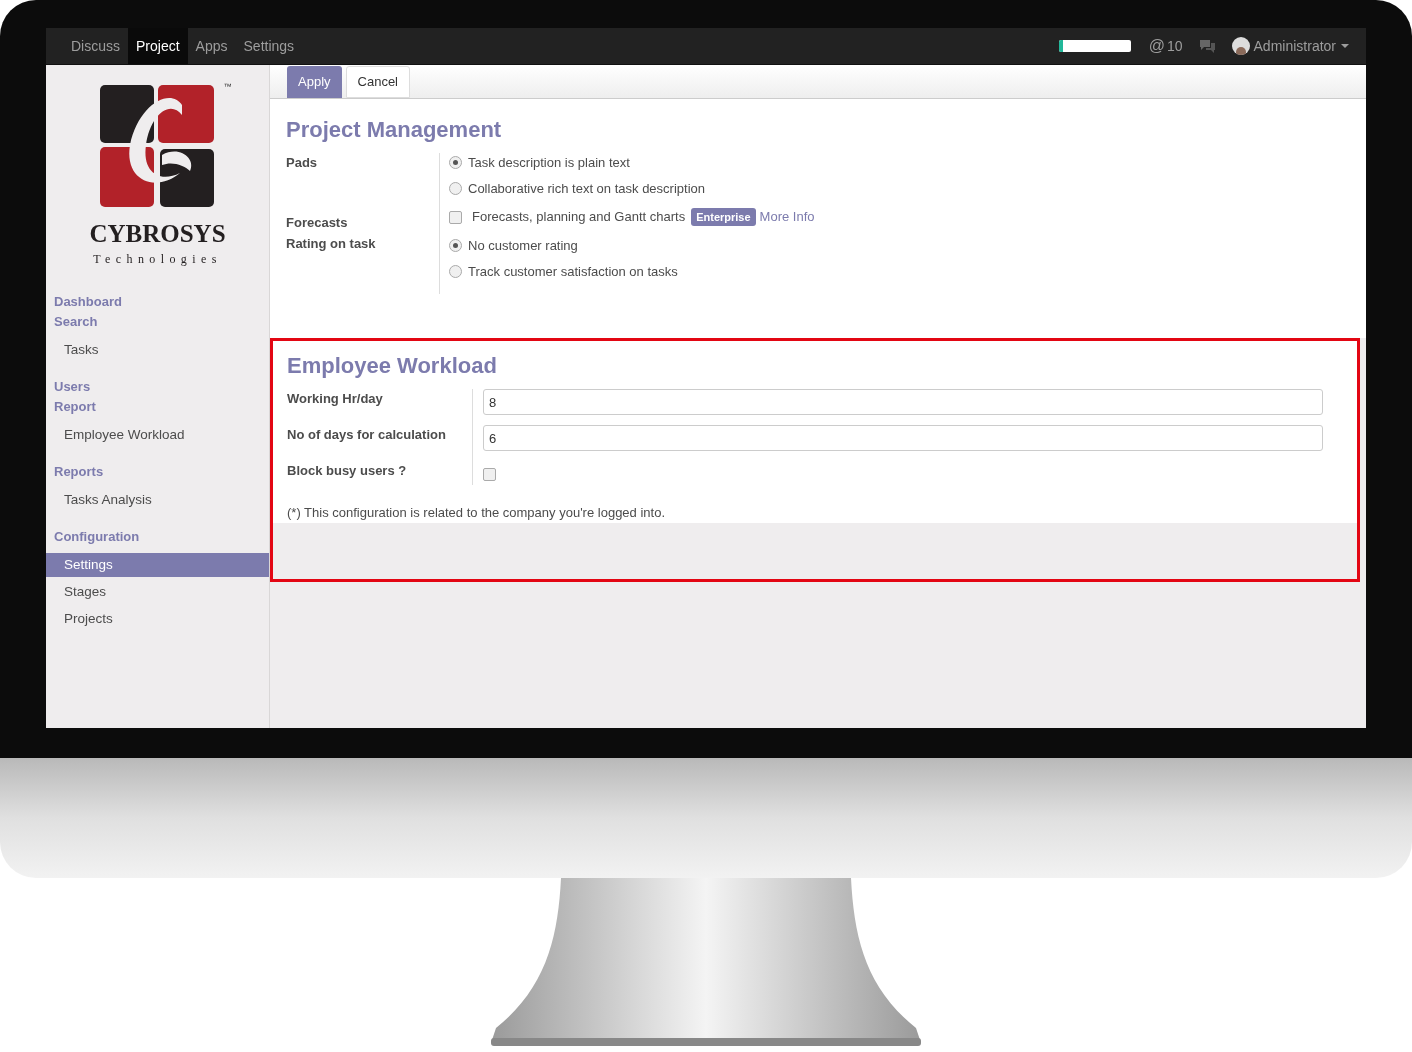  Describe the element at coordinates (367, 435) in the screenshot. I see `field-label: No of days for calculation` at that location.